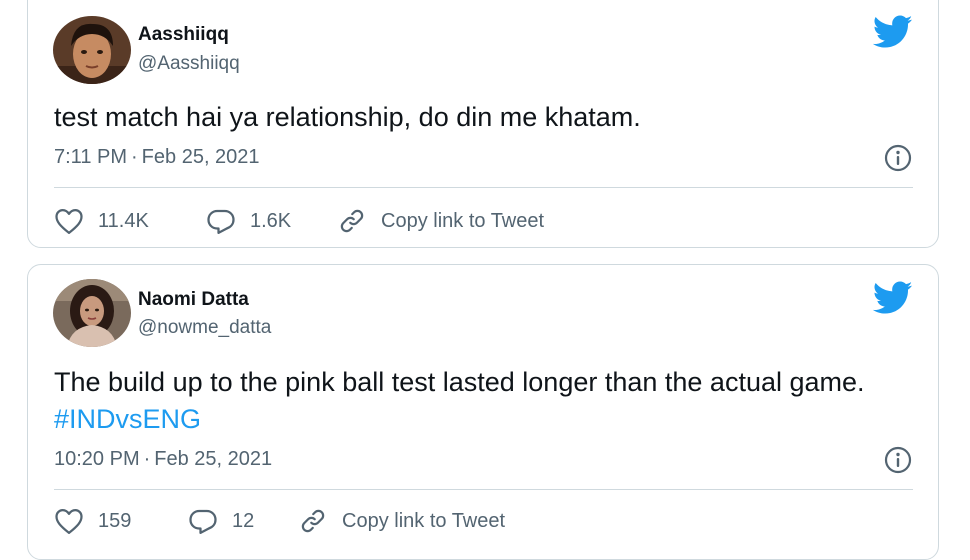 This screenshot has width=970, height=560. I want to click on author-handle: @Aasshiiqq, so click(189, 64).